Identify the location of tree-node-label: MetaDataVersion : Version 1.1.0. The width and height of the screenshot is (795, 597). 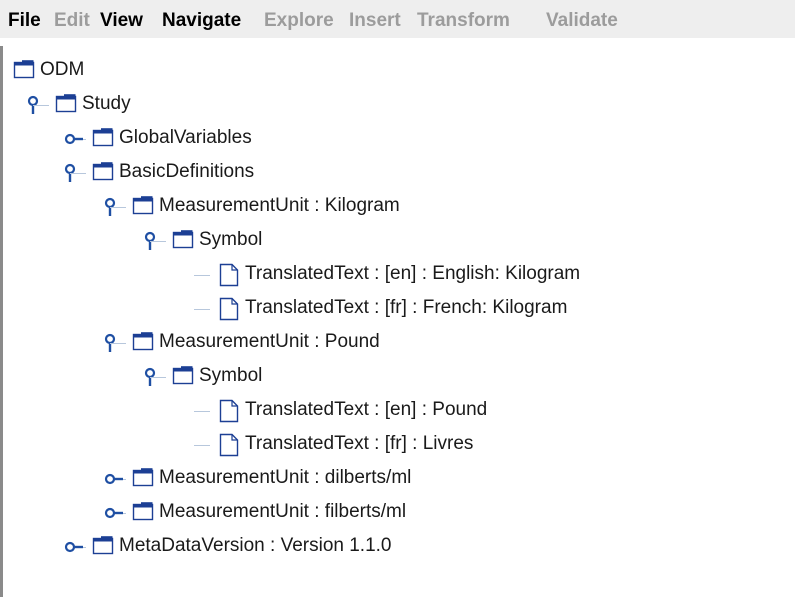
(255, 545).